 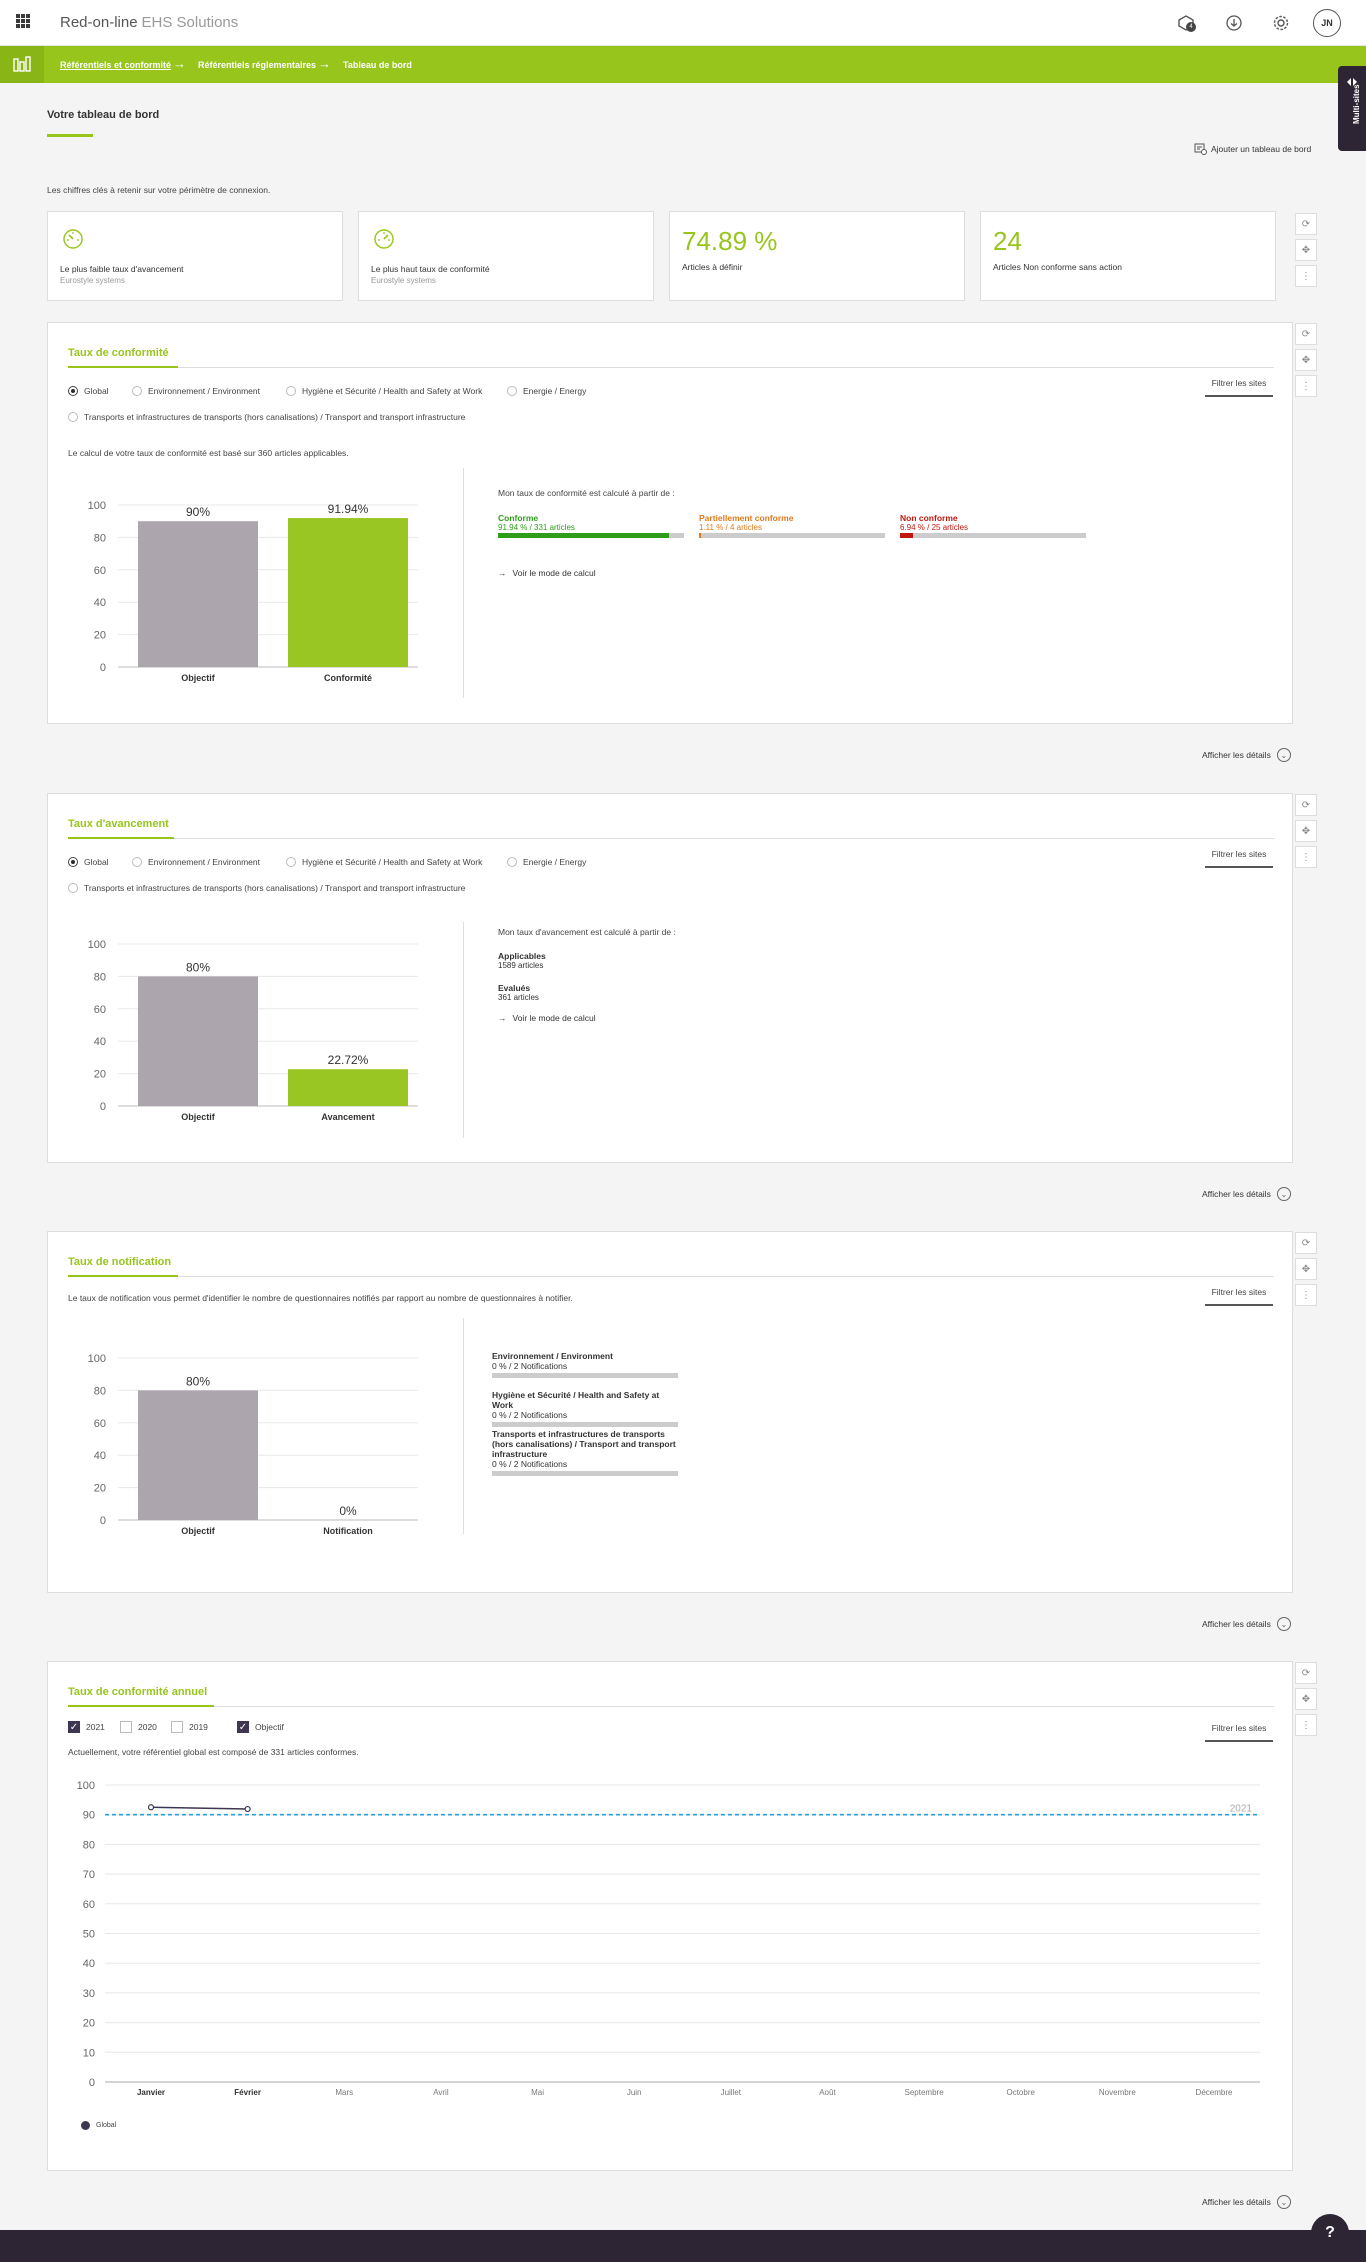 What do you see at coordinates (1007, 241) in the screenshot?
I see `kpi-value: 24` at bounding box center [1007, 241].